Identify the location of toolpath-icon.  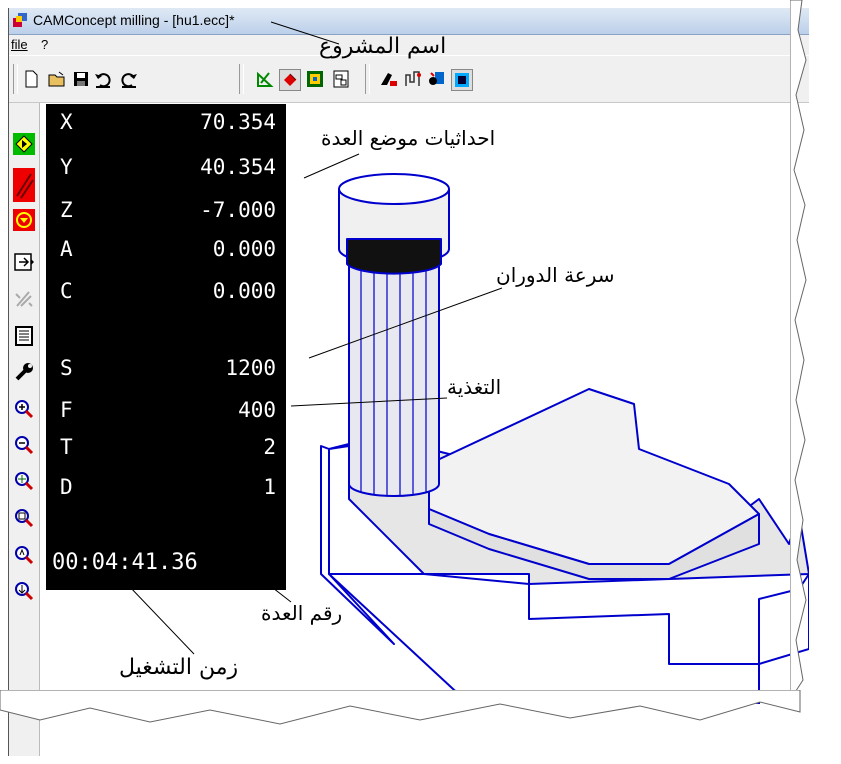
(265, 79).